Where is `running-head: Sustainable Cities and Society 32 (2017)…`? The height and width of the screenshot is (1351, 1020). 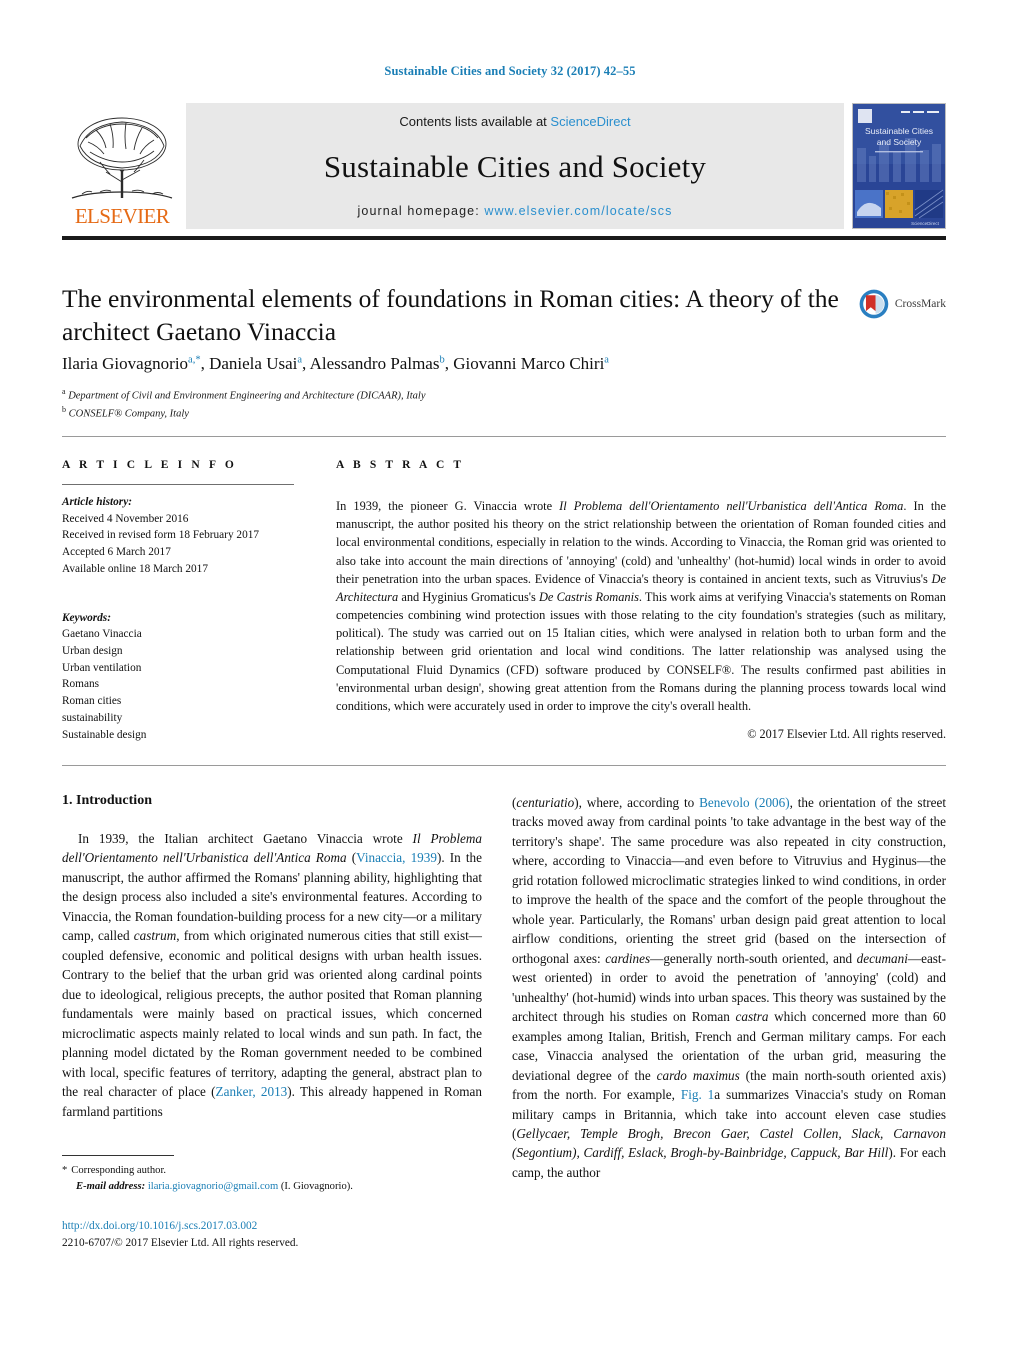 running-head: Sustainable Cities and Society 32 (2017)… is located at coordinates (510, 71).